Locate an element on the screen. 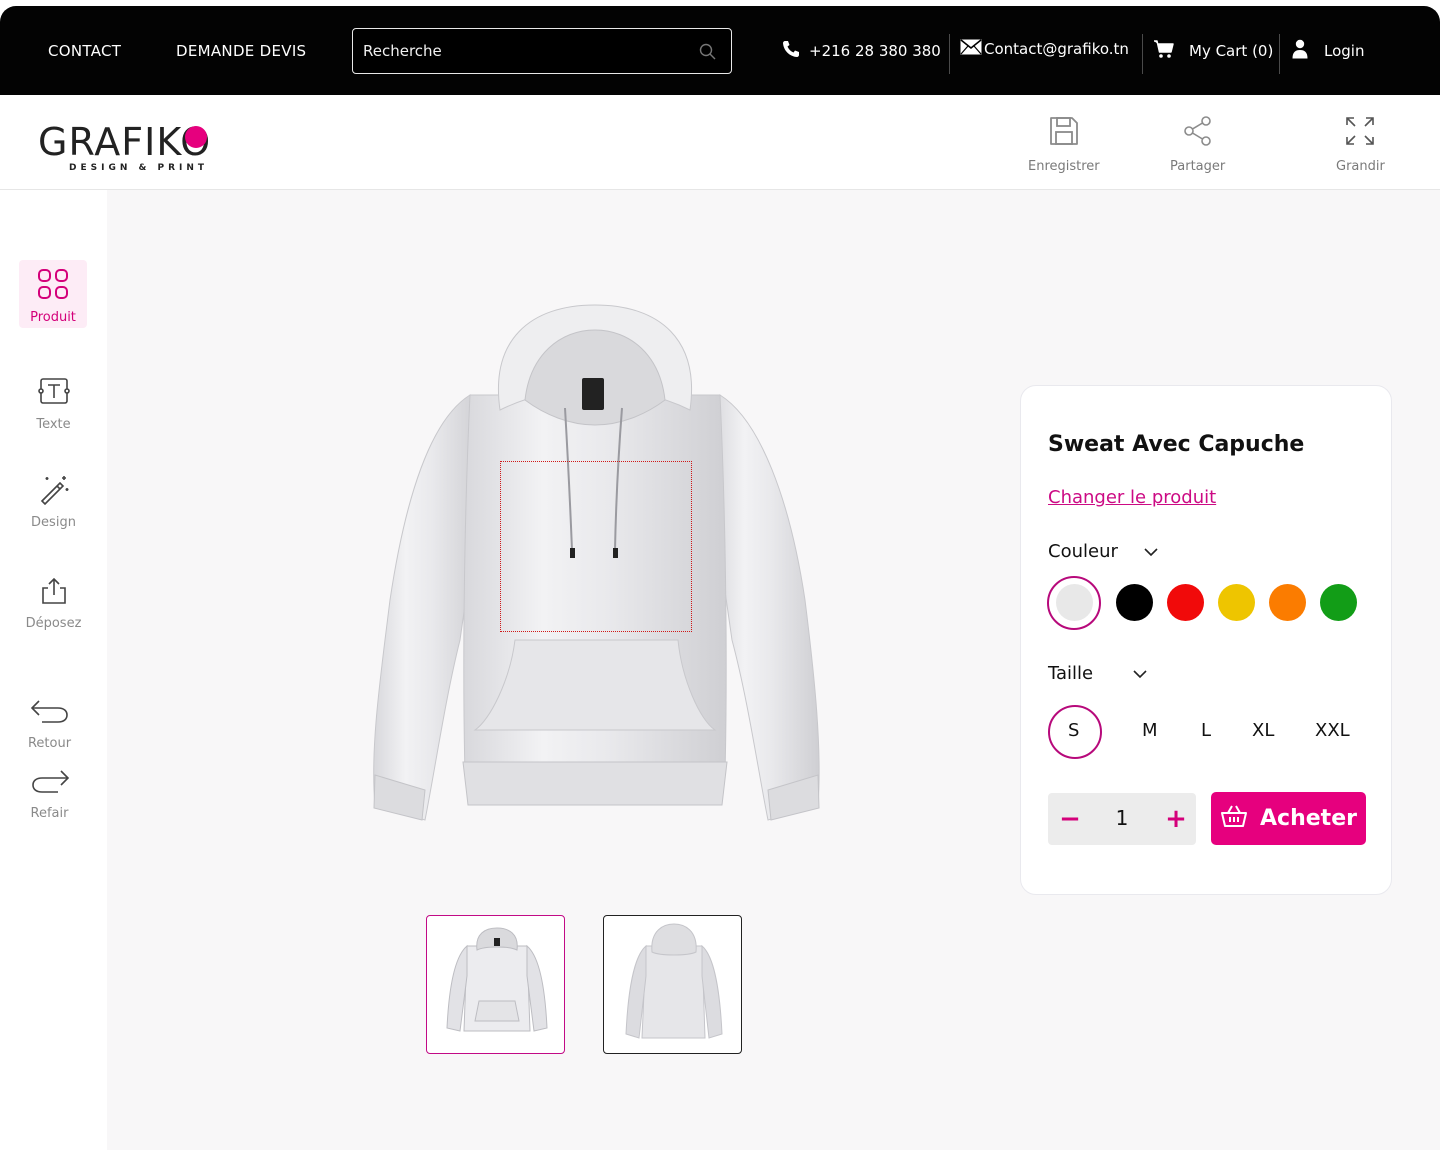 The width and height of the screenshot is (1440, 1150). logo-dot is located at coordinates (196, 137).